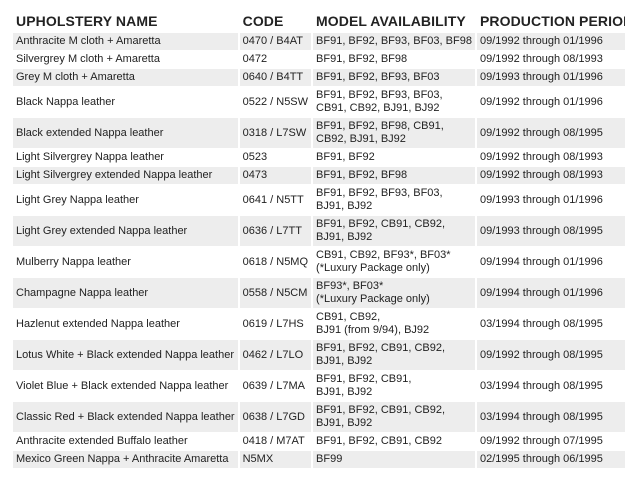 Image resolution: width=625 pixels, height=488 pixels. Describe the element at coordinates (125, 59) in the screenshot. I see `upholstery-name-cell: Silvergrey M cloth + Amaretta` at that location.